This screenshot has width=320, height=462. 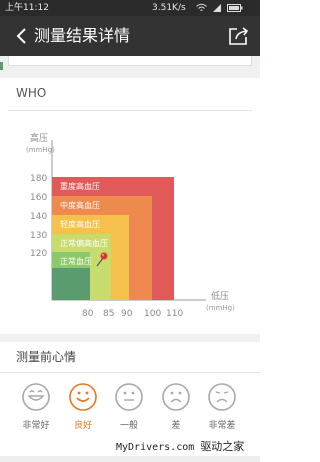 What do you see at coordinates (108, 314) in the screenshot?
I see `x-tick-label: 85` at bounding box center [108, 314].